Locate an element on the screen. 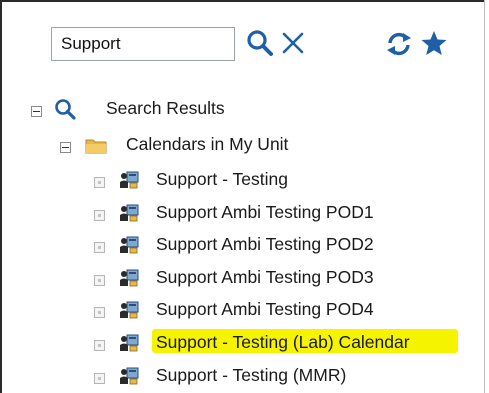 Image resolution: width=489 pixels, height=393 pixels. tree-node-search-results: Search Results is located at coordinates (130, 110).